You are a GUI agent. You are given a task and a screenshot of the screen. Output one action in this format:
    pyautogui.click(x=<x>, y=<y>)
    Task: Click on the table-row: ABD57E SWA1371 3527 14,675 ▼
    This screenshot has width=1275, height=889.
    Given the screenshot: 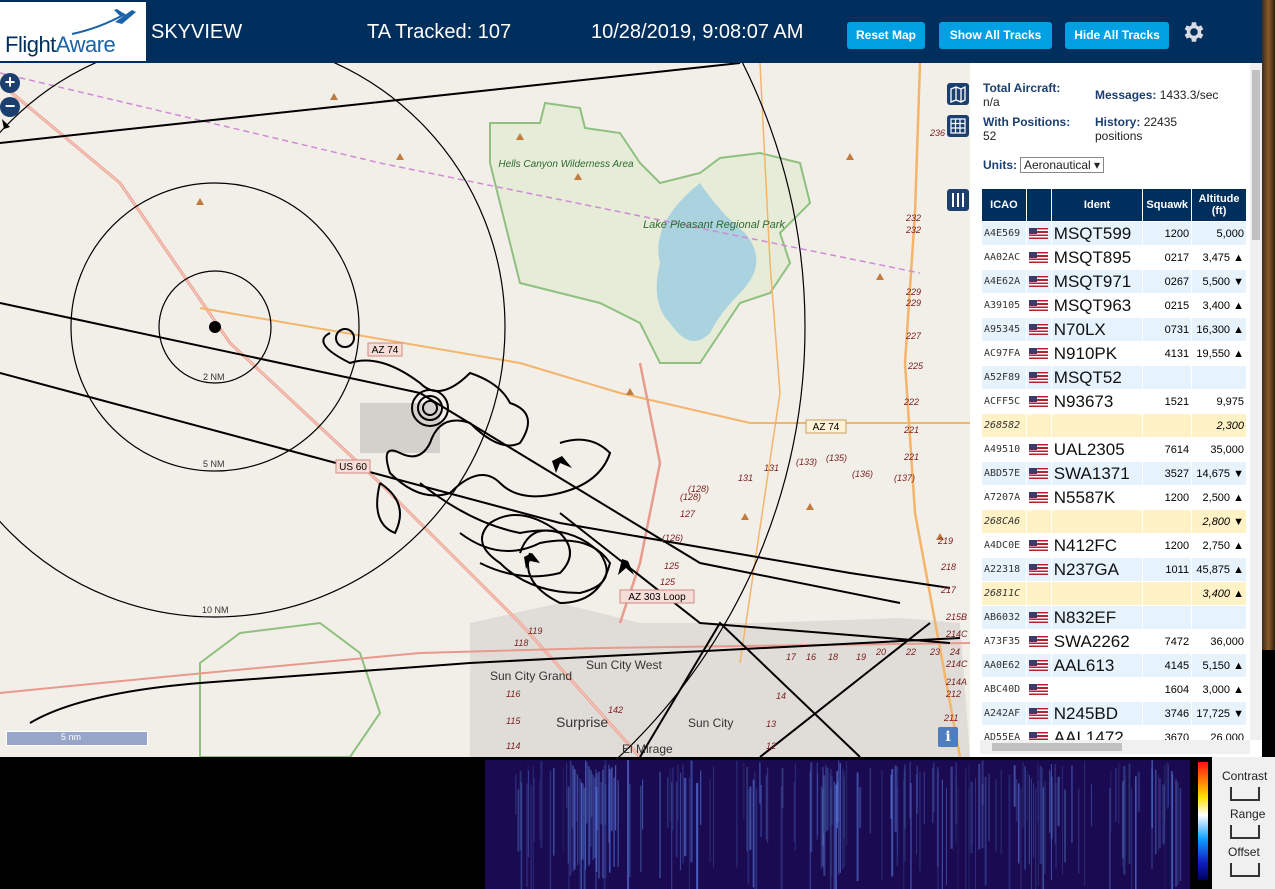 What is the action you would take?
    pyautogui.click(x=1114, y=473)
    